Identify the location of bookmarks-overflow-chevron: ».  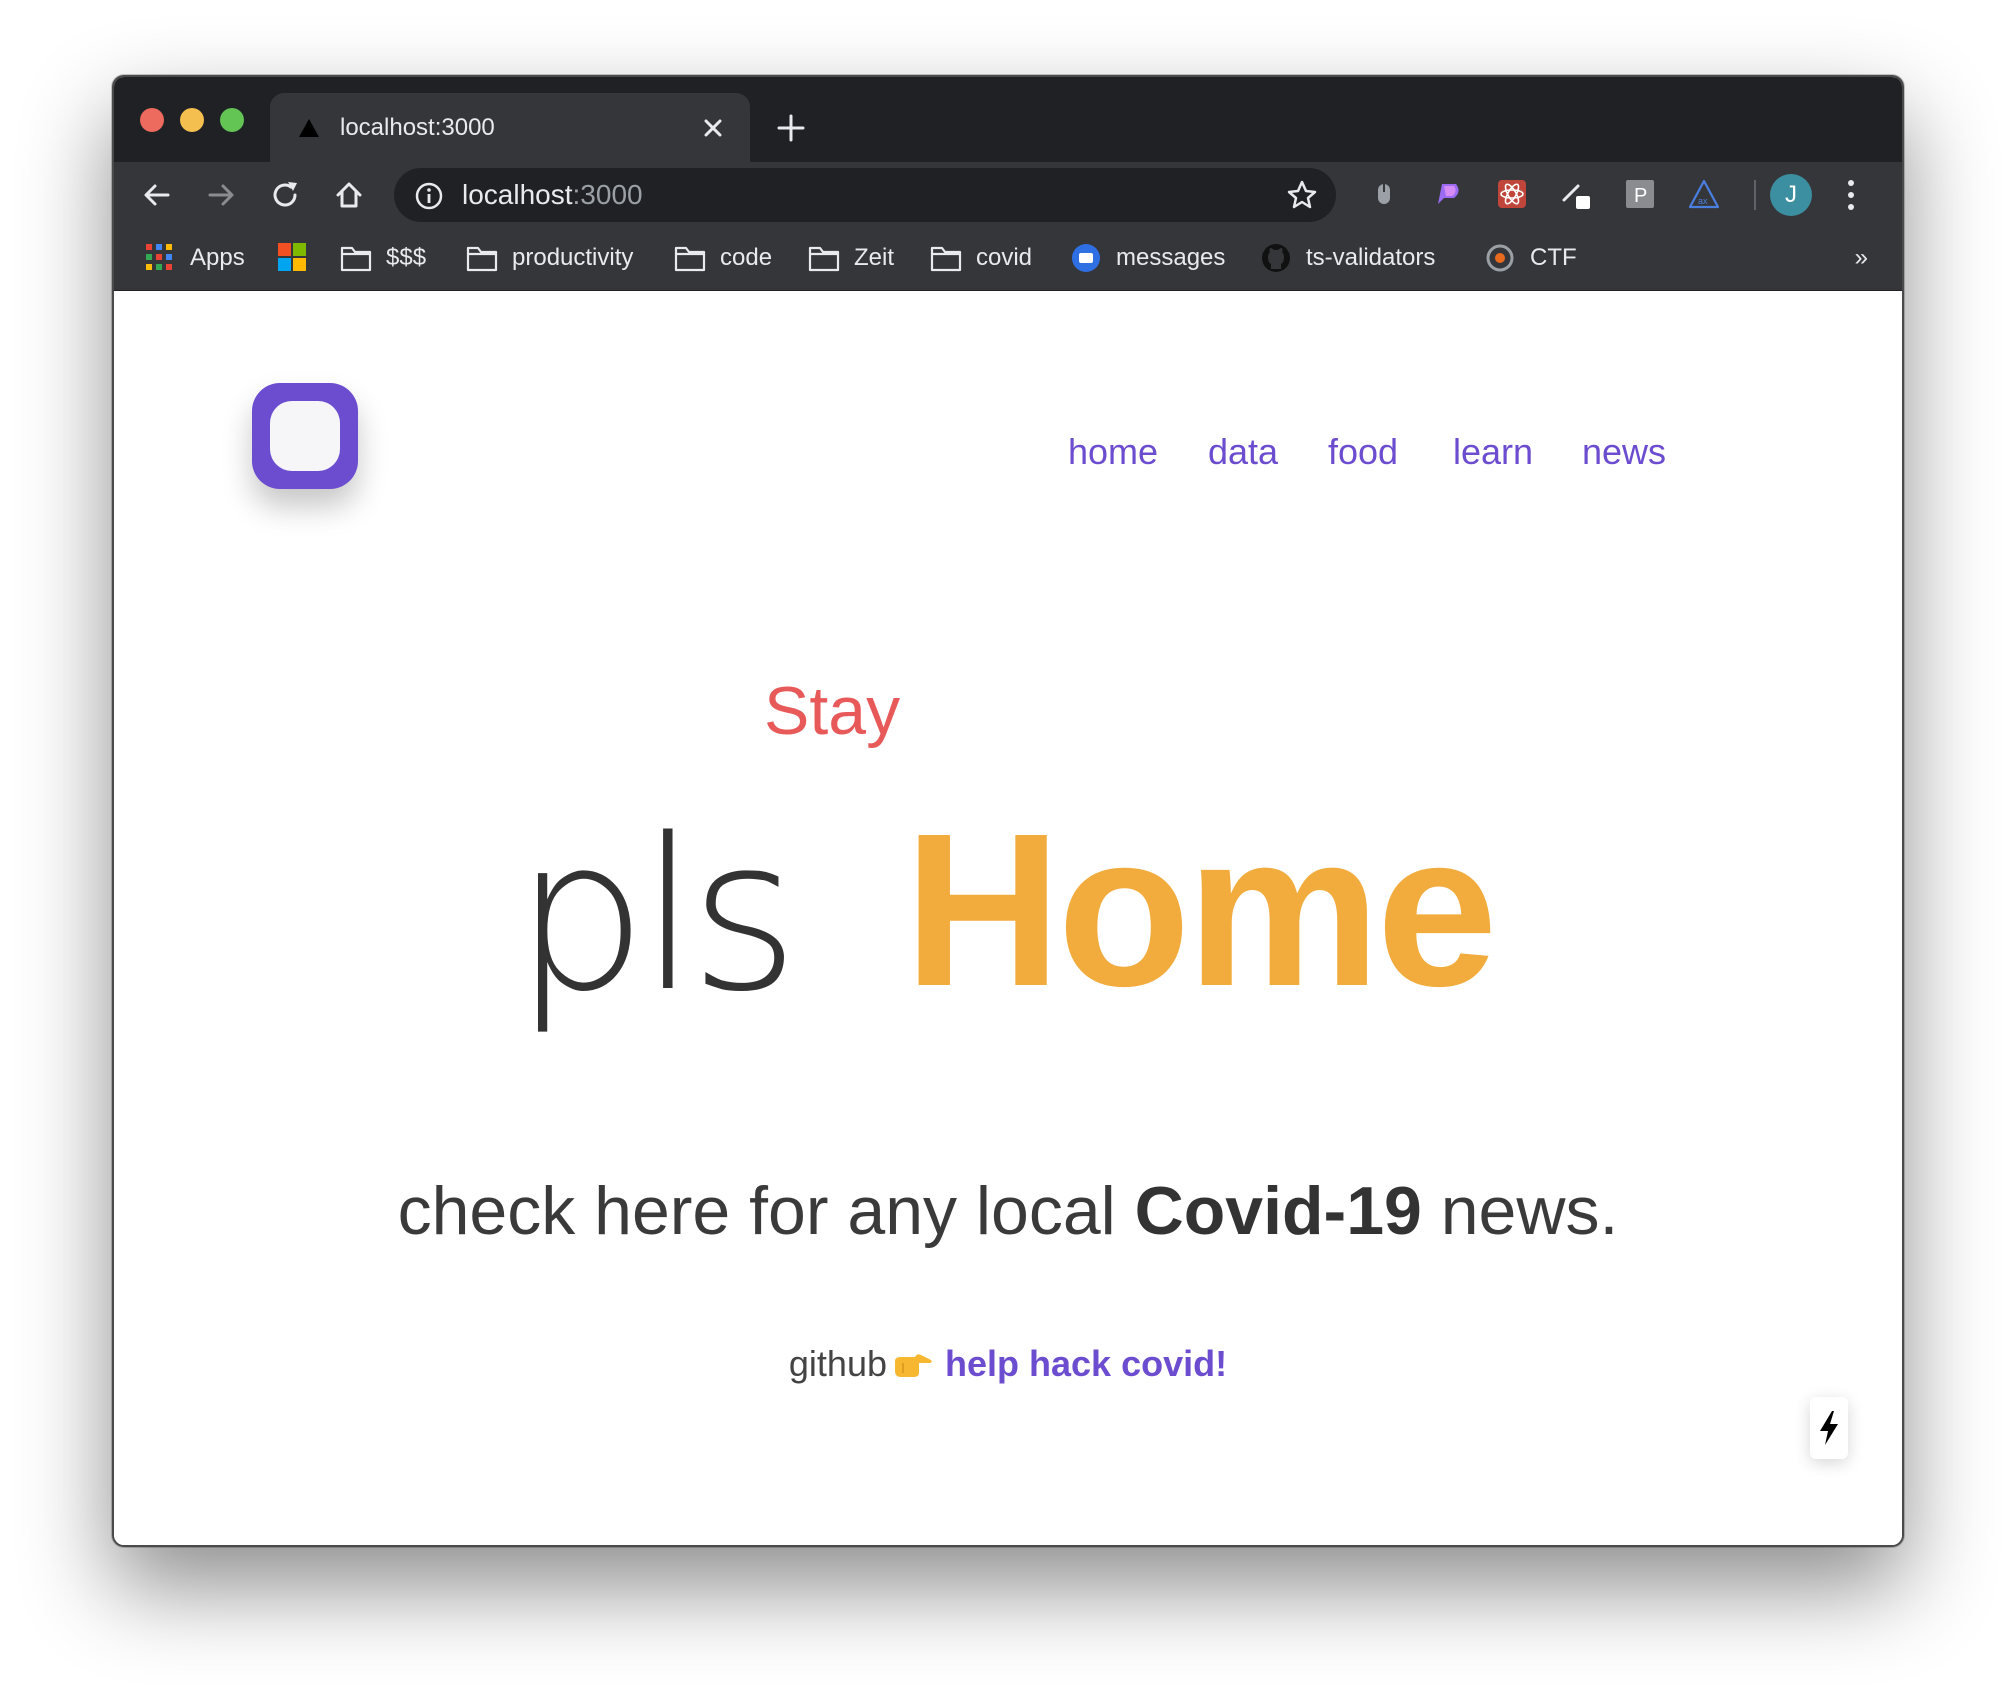
(1861, 258).